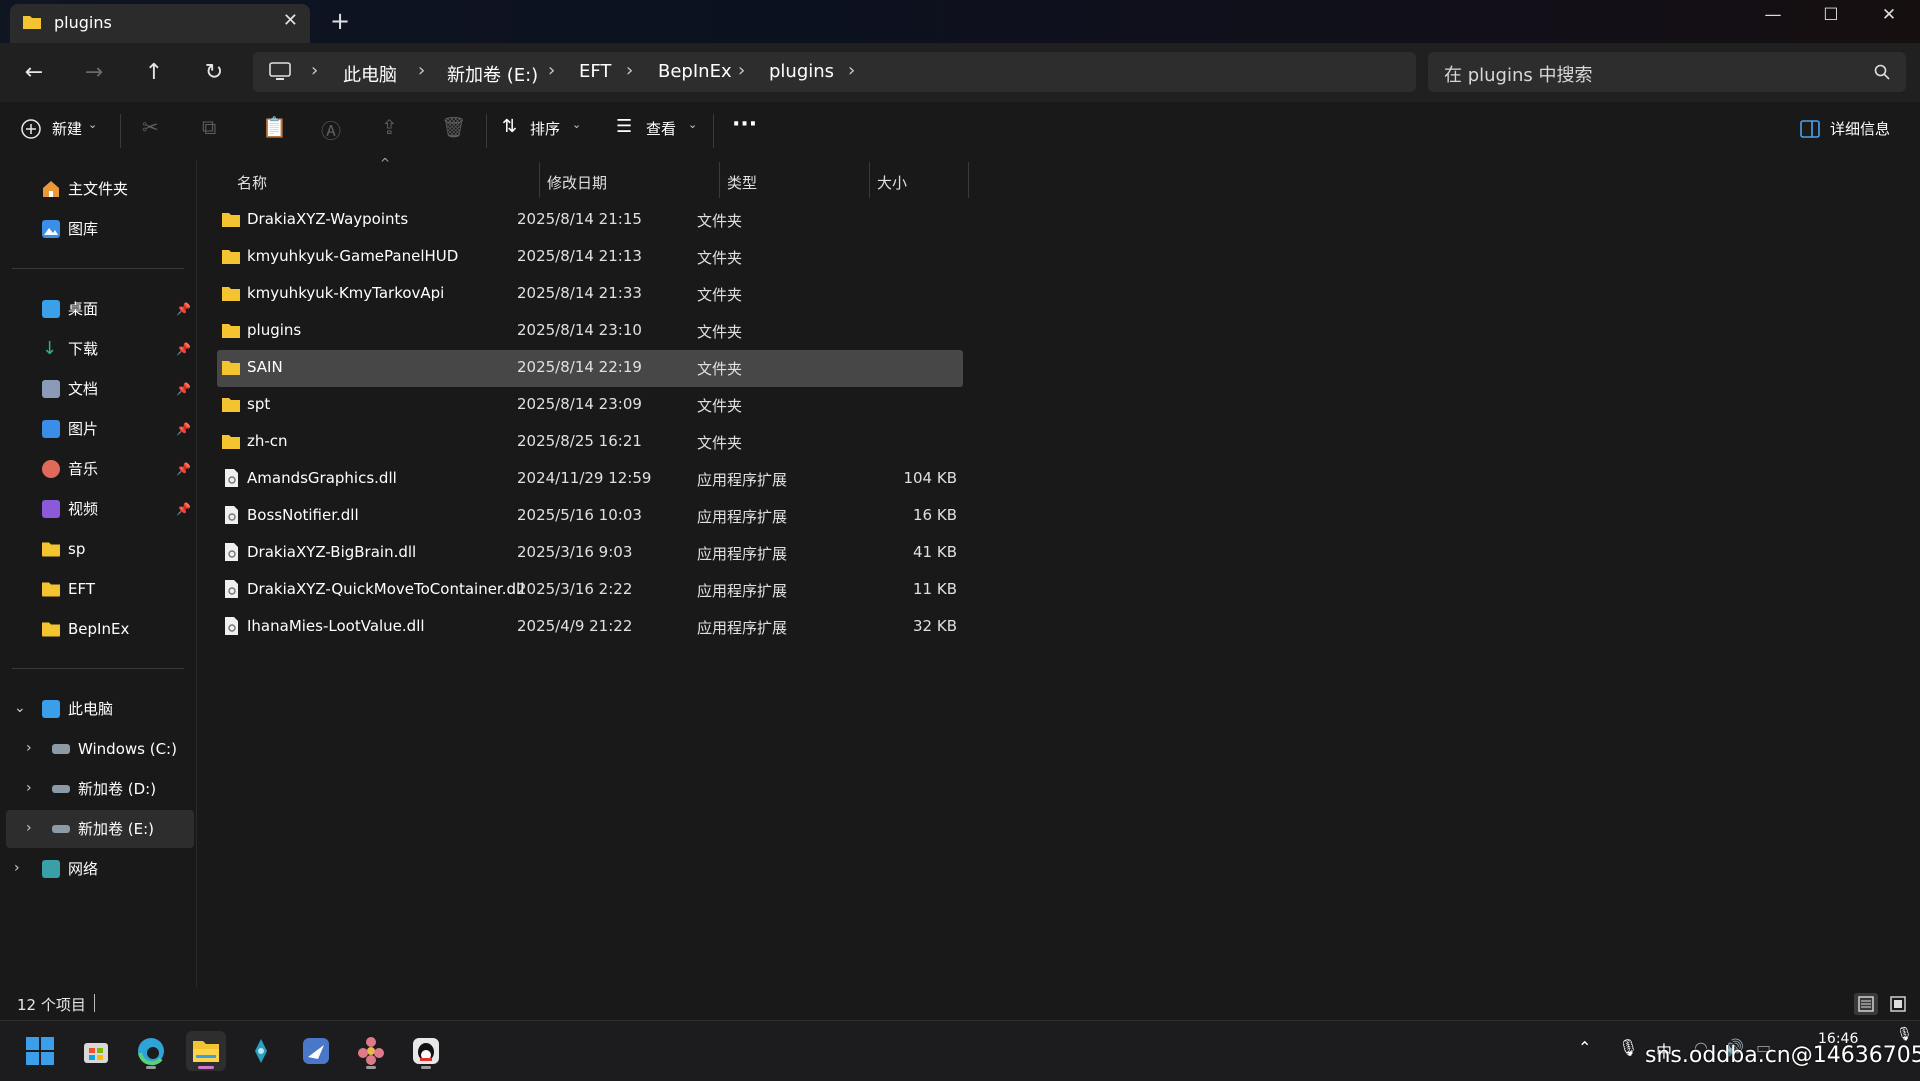 The image size is (1920, 1081). What do you see at coordinates (960, 131) in the screenshot?
I see `command-bar: 新建 ⌄ ✂ ⧉ 📋 Ⓐ ⇪ 🗑 ⇅ 排序 ⌄ ☰ 查看 ⌄ ··· 详细信息` at bounding box center [960, 131].